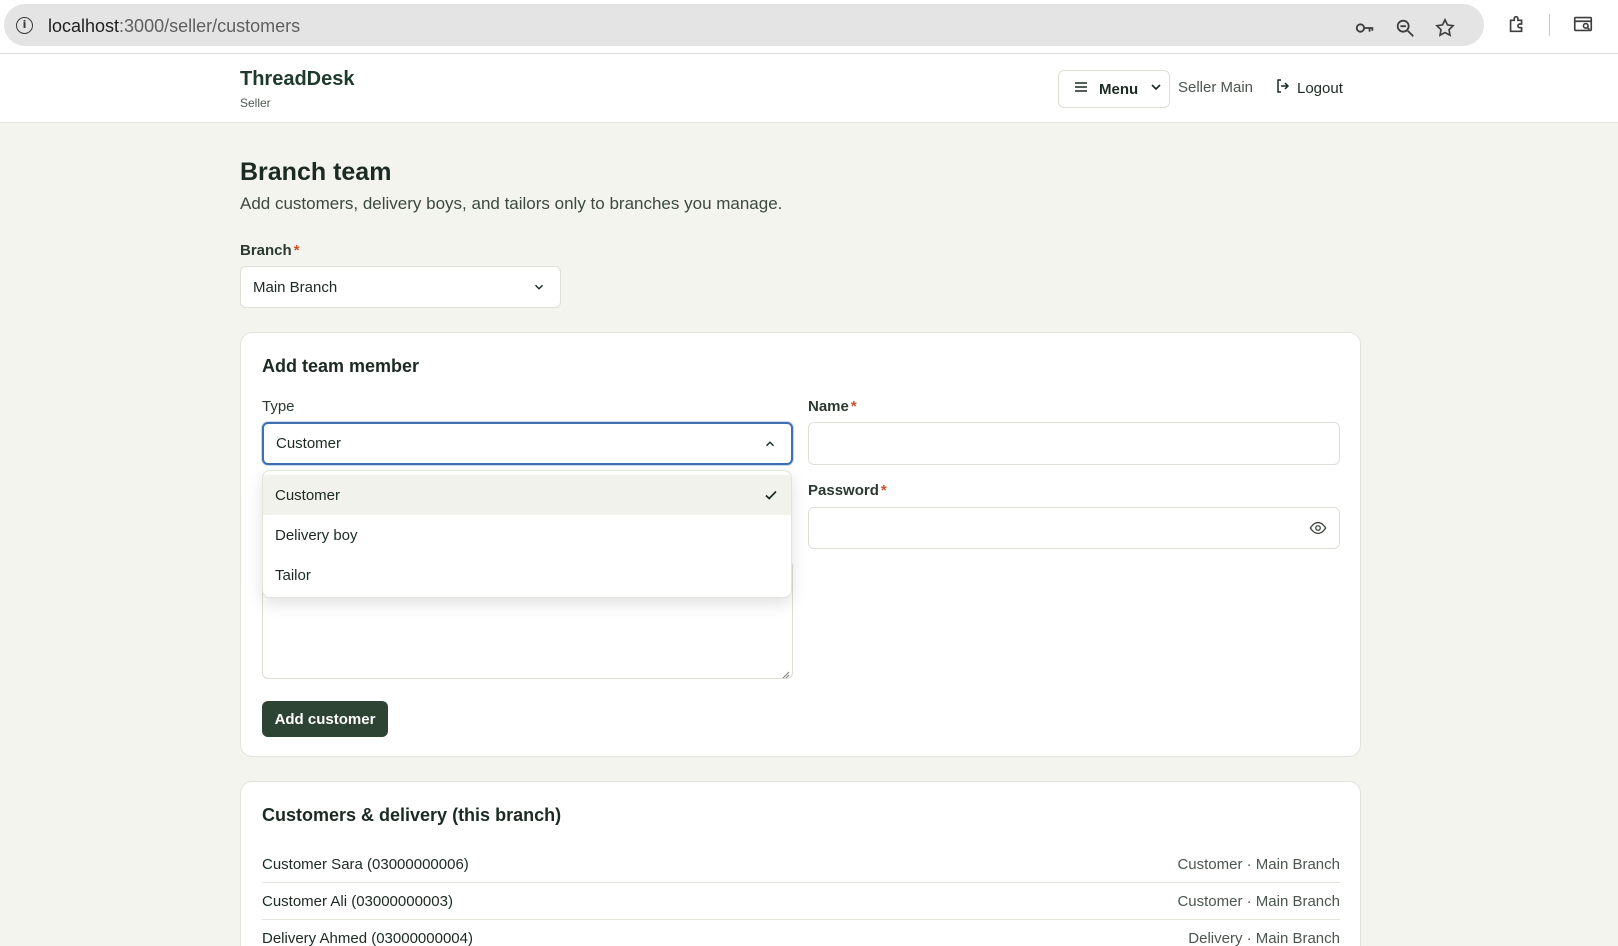 This screenshot has width=1618, height=946. What do you see at coordinates (255, 103) in the screenshot?
I see `brand-role: Seller` at bounding box center [255, 103].